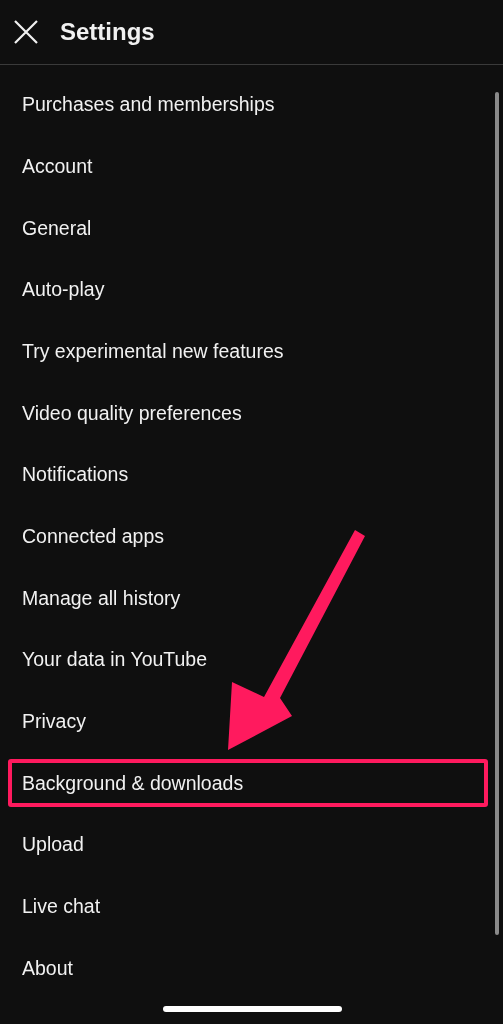 The width and height of the screenshot is (503, 1024). Describe the element at coordinates (497, 513) in the screenshot. I see `scrollbar` at that location.